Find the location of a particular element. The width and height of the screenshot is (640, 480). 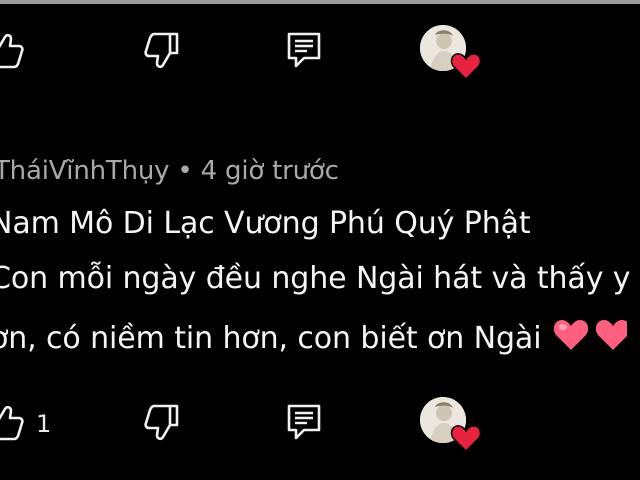

pink-hearts-emoji is located at coordinates (592, 335).